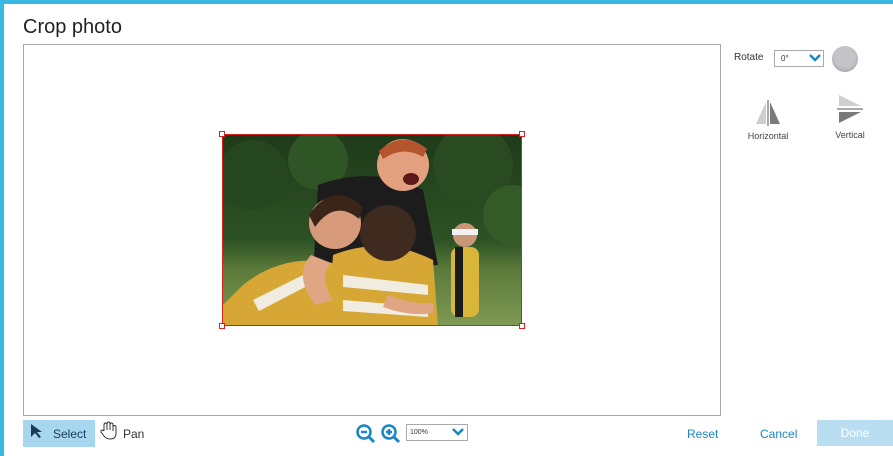 The image size is (893, 456). Describe the element at coordinates (222, 134) in the screenshot. I see `crop-handle-top-left` at that location.